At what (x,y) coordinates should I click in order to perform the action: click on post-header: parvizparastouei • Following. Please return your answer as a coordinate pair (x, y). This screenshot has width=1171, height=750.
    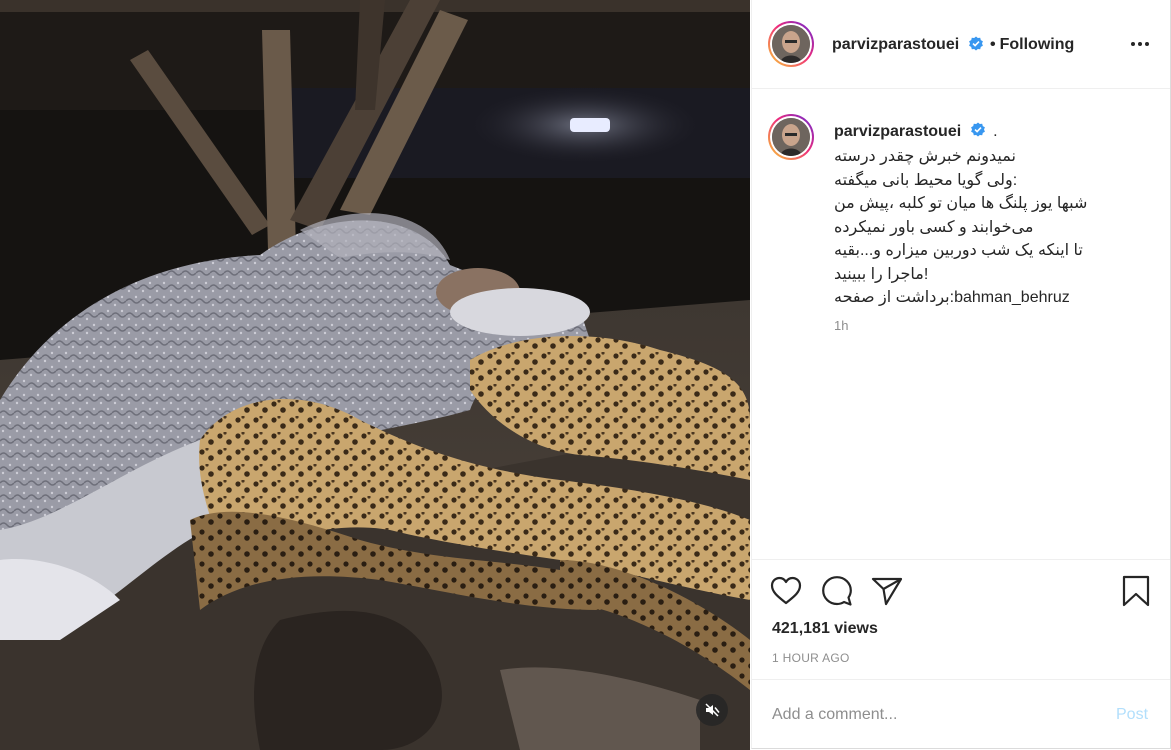
    Looking at the image, I should click on (961, 44).